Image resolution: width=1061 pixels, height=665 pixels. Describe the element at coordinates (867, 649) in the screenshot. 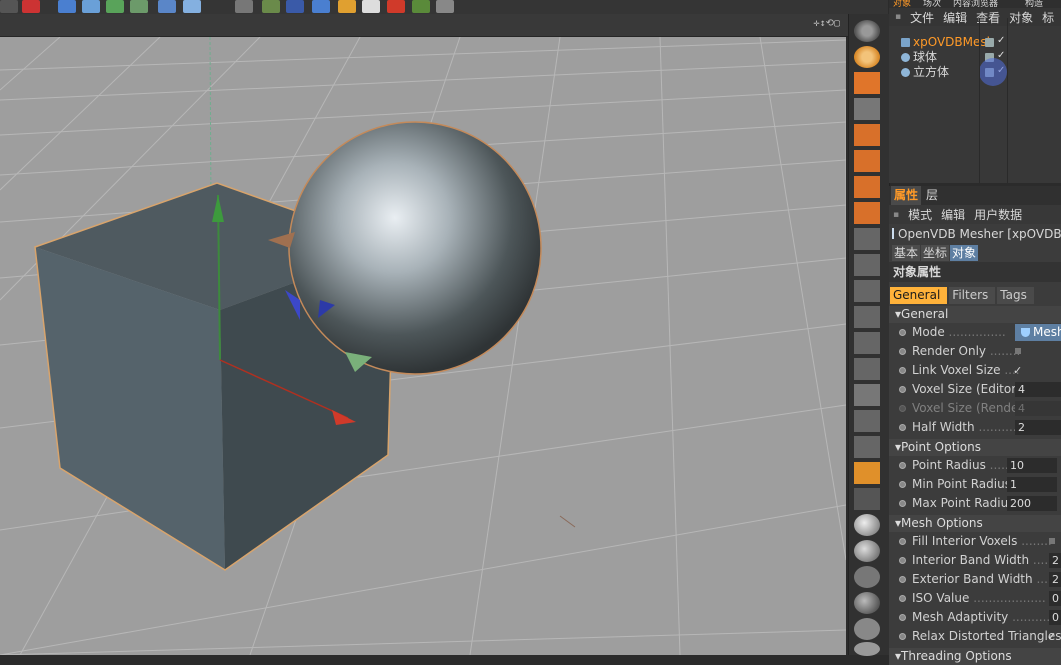

I see `sphere-quad-2-icon` at that location.